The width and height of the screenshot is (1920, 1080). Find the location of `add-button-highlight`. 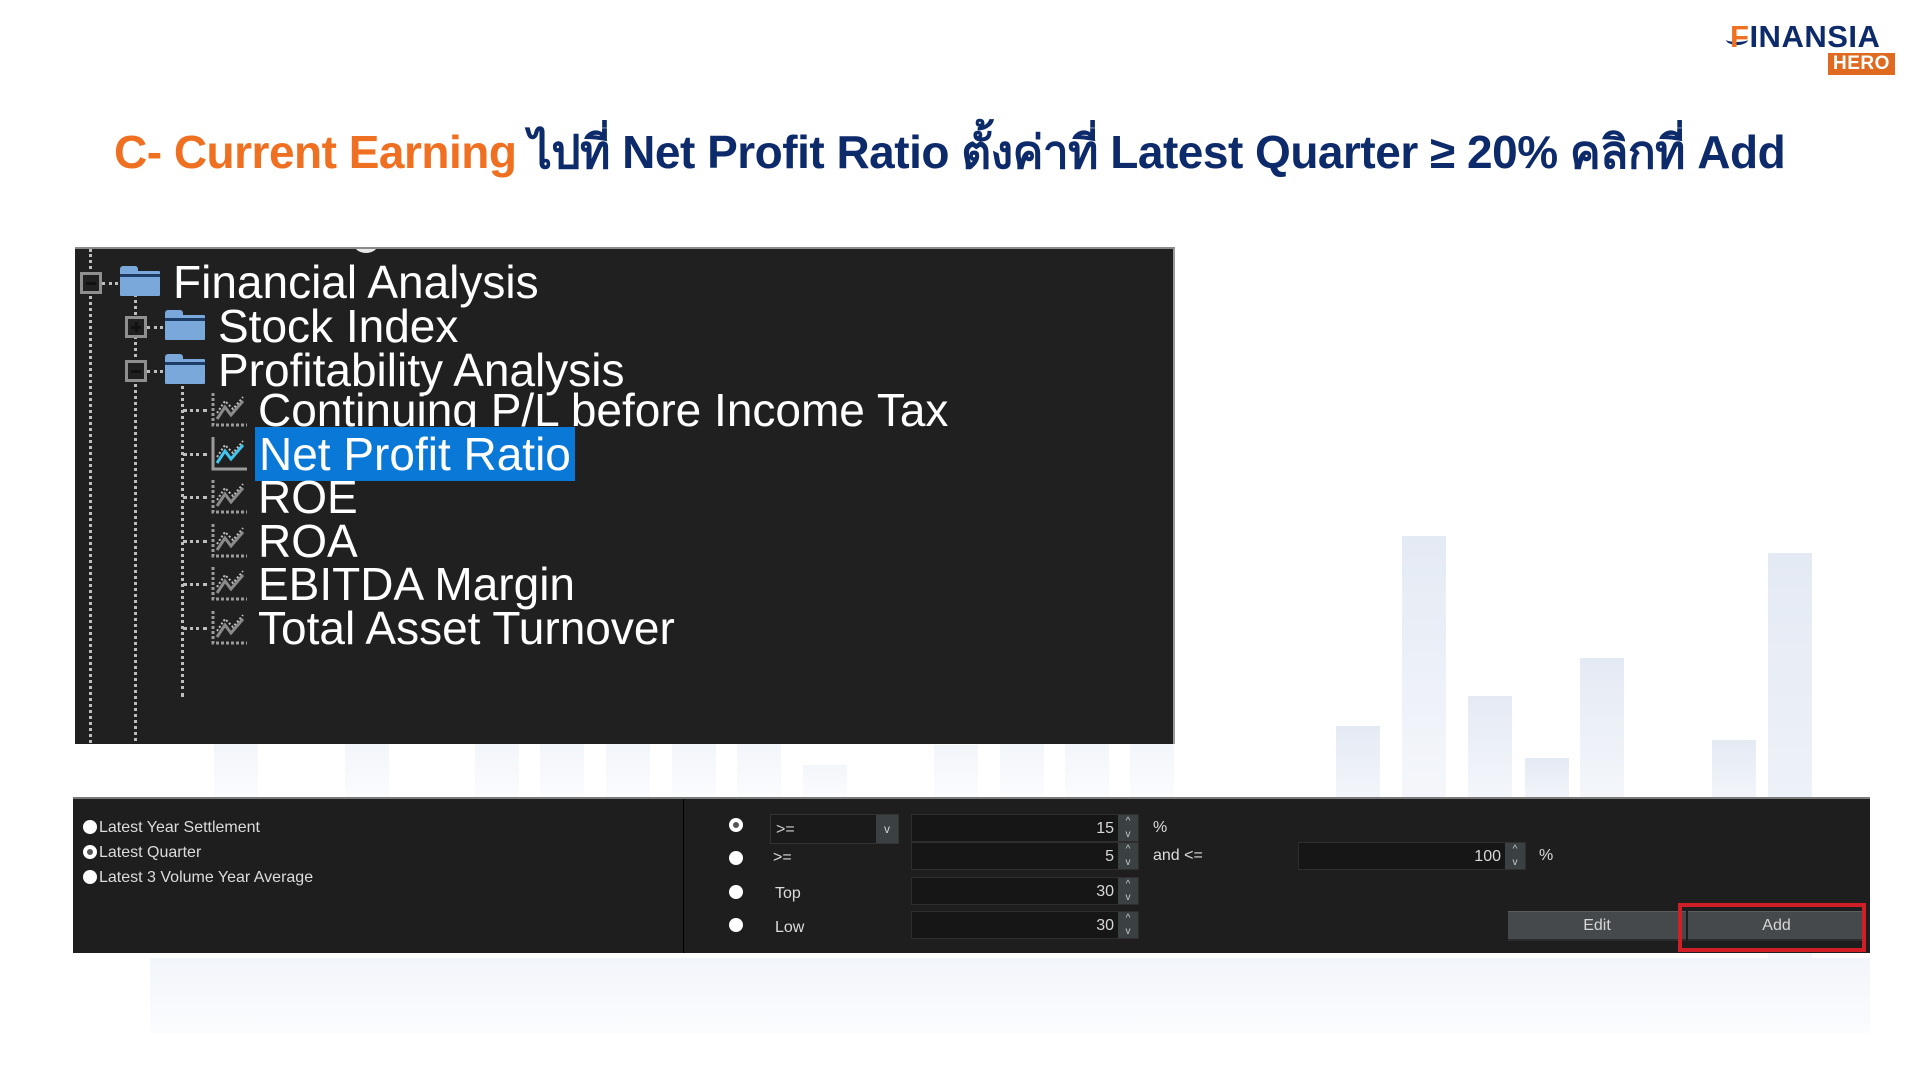

add-button-highlight is located at coordinates (1772, 927).